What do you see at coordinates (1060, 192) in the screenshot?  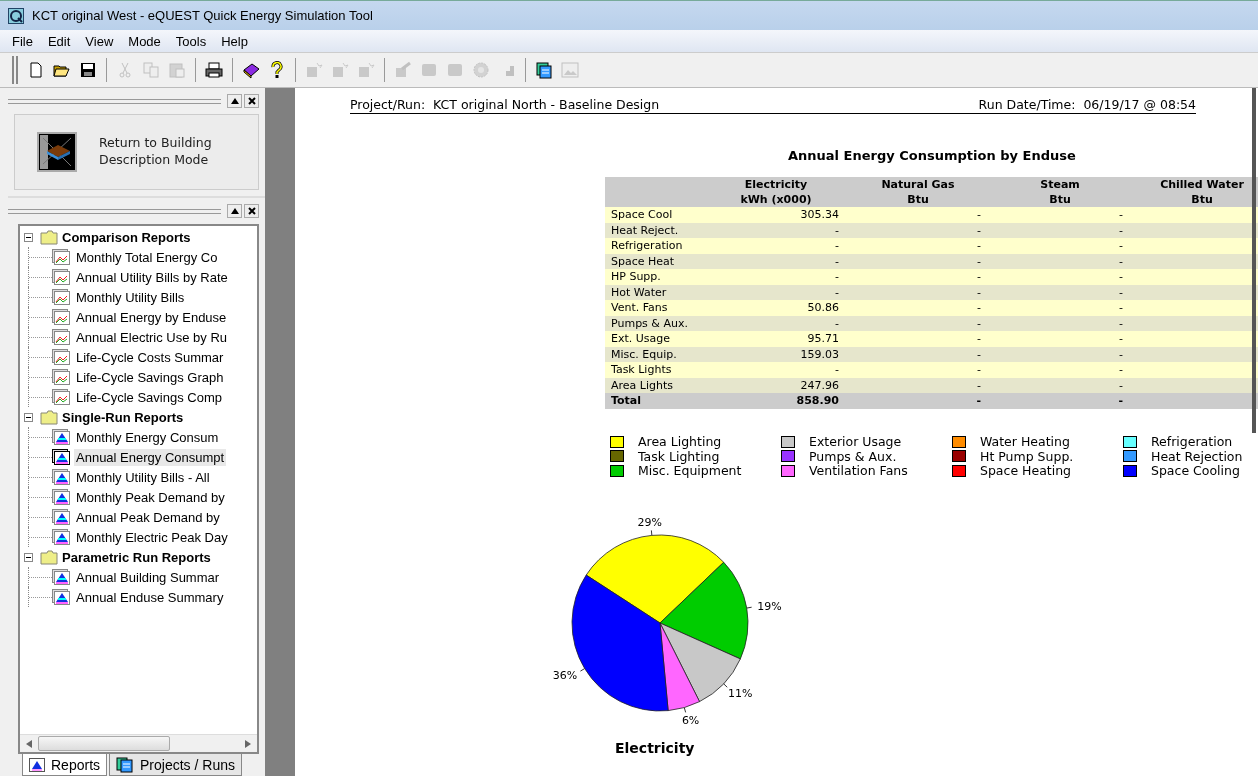 I see `column-header: Steam Btu` at bounding box center [1060, 192].